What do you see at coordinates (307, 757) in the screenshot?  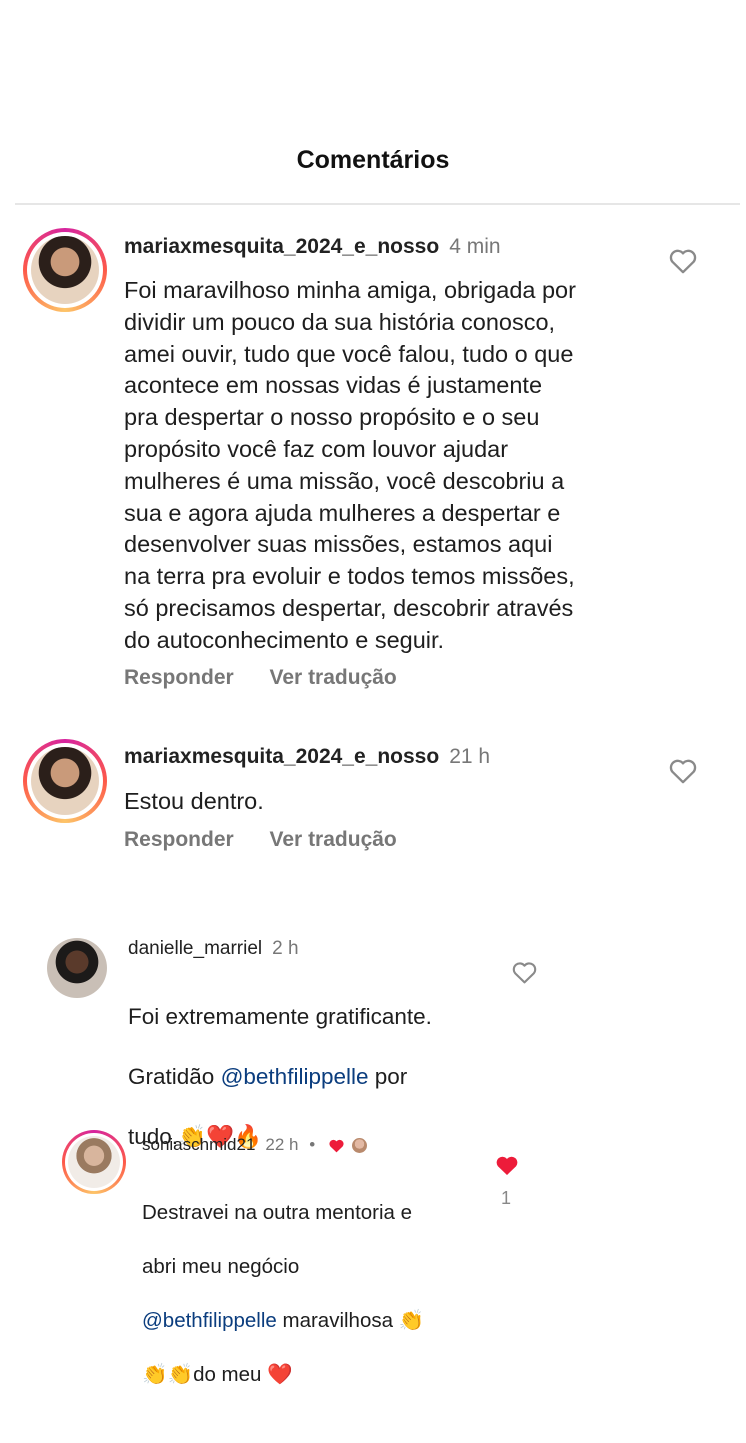 I see `comment-username: mariaxmesquita_2024_e_nosso 21 h` at bounding box center [307, 757].